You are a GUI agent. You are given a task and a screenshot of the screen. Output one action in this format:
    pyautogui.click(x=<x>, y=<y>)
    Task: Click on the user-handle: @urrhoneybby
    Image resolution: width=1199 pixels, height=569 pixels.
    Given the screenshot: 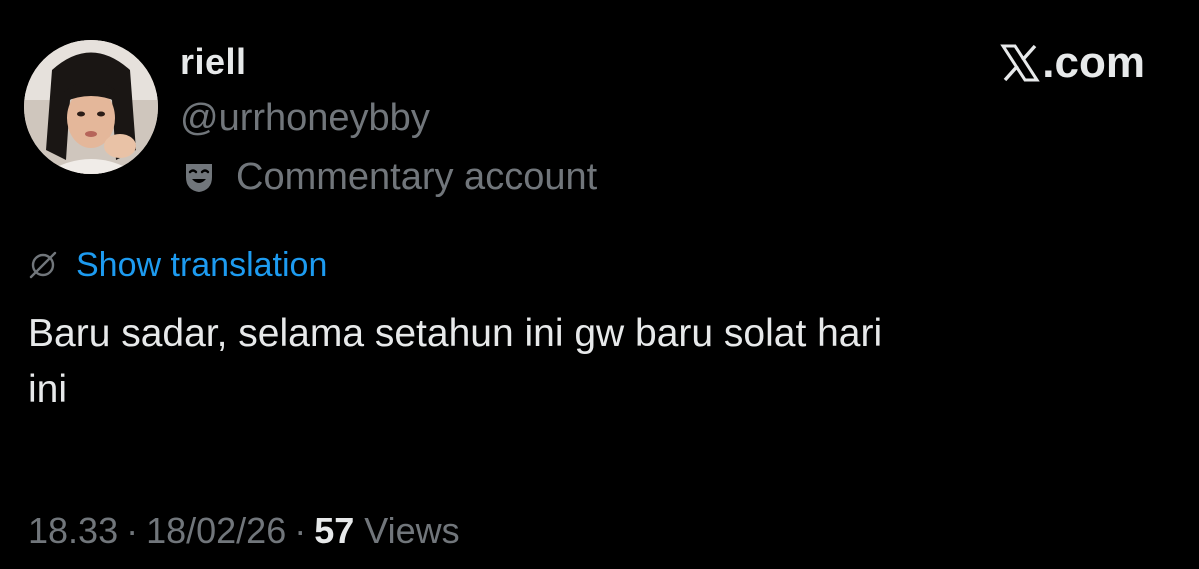 What is the action you would take?
    pyautogui.click(x=305, y=118)
    